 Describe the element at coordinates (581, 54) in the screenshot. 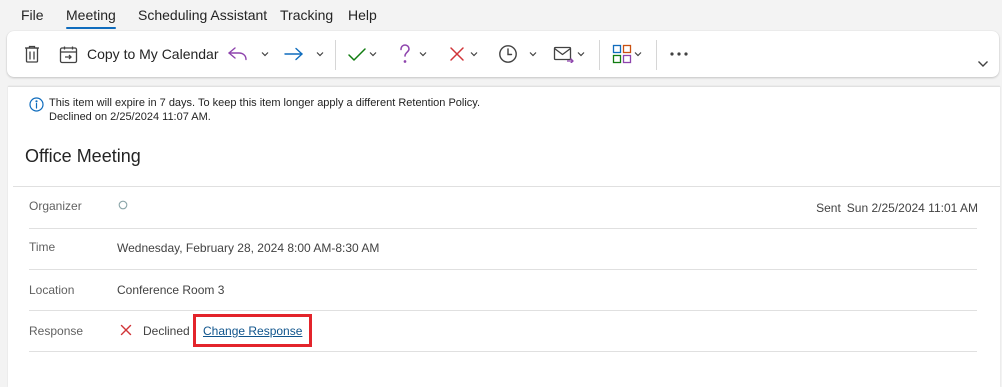

I see `respond-email-dropdown-chevron-icon` at that location.